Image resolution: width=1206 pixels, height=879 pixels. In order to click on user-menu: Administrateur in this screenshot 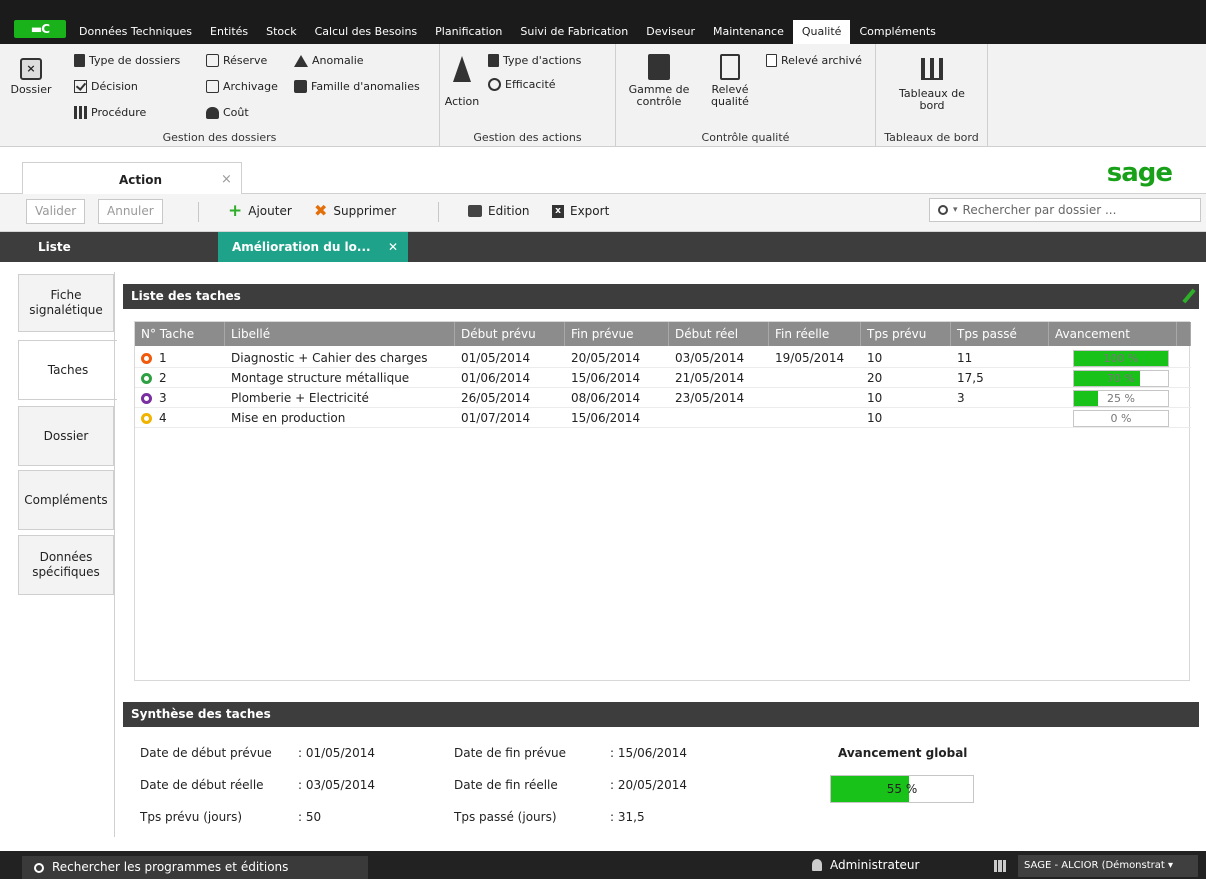, I will do `click(865, 865)`.